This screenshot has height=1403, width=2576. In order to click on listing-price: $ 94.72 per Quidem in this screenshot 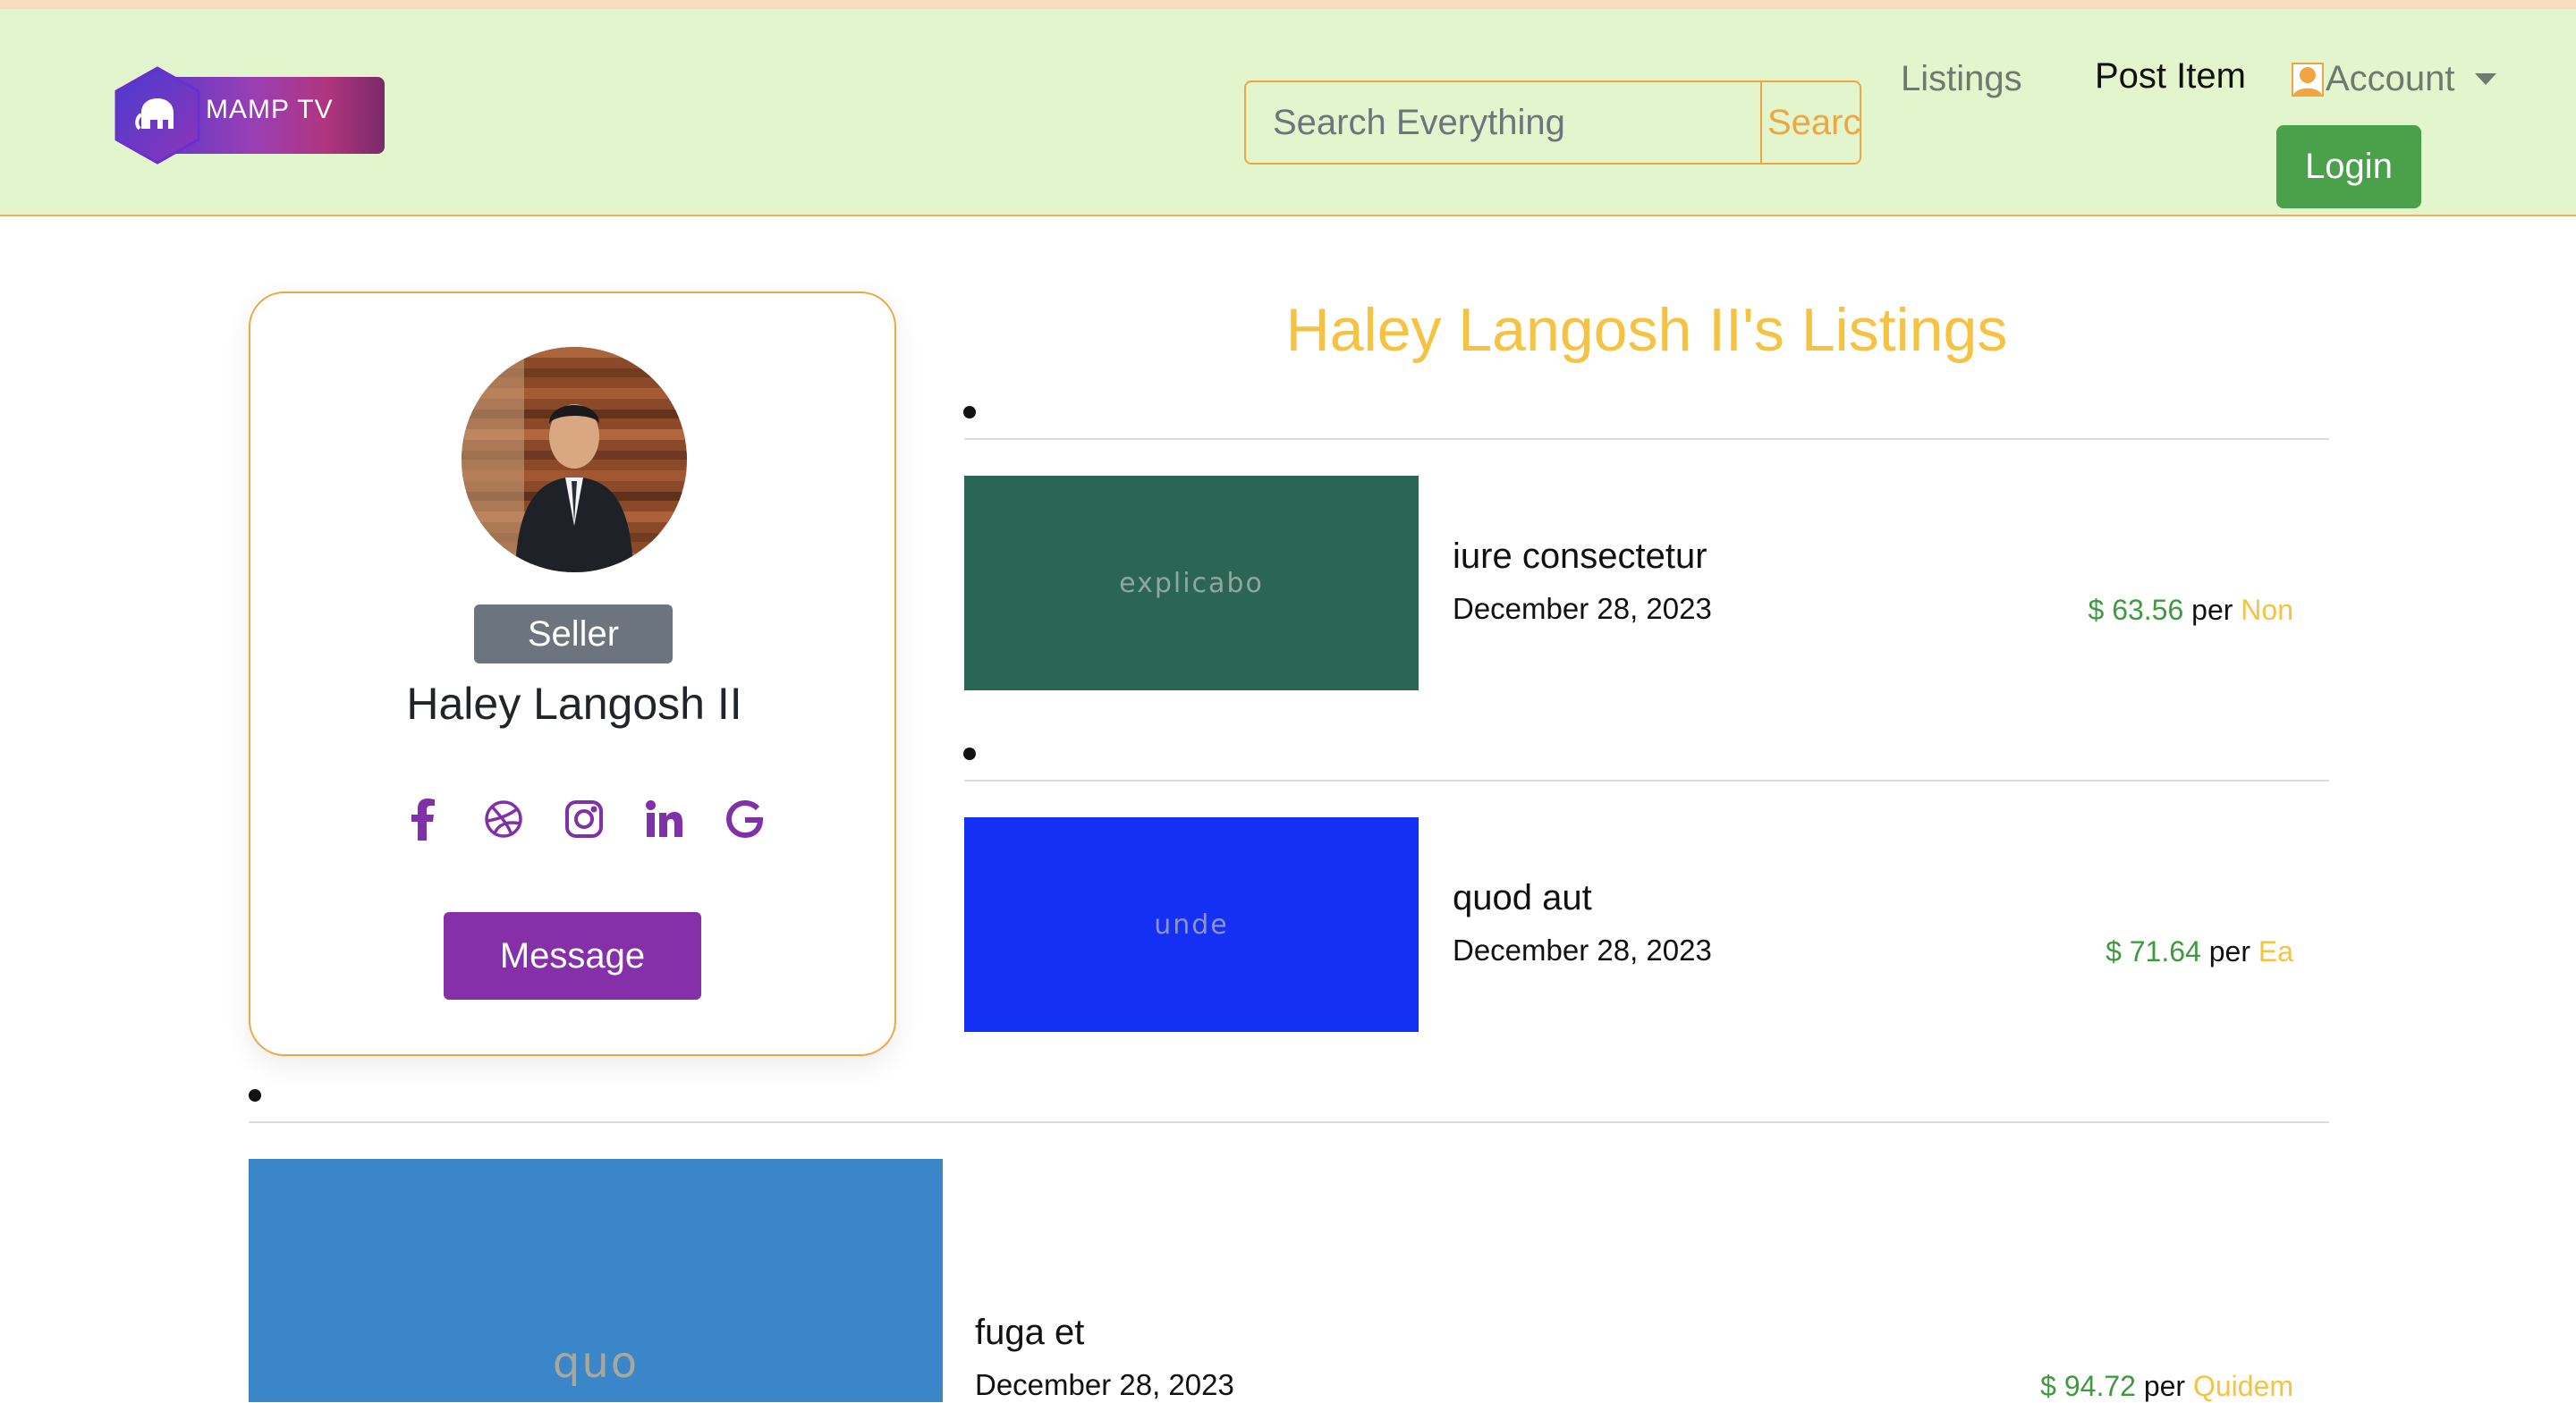, I will do `click(2166, 1386)`.